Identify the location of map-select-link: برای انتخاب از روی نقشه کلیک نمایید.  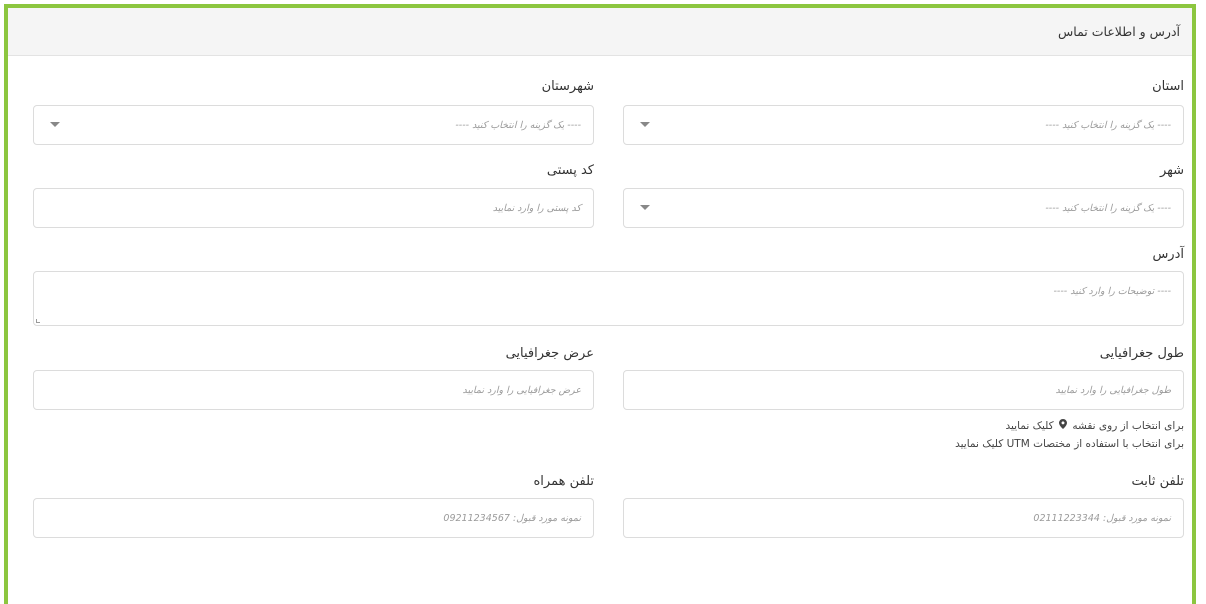
(1094, 425).